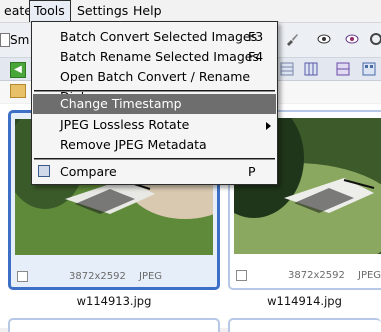 This screenshot has height=332, width=381. Describe the element at coordinates (324, 39) in the screenshot. I see `eye-icon` at that location.